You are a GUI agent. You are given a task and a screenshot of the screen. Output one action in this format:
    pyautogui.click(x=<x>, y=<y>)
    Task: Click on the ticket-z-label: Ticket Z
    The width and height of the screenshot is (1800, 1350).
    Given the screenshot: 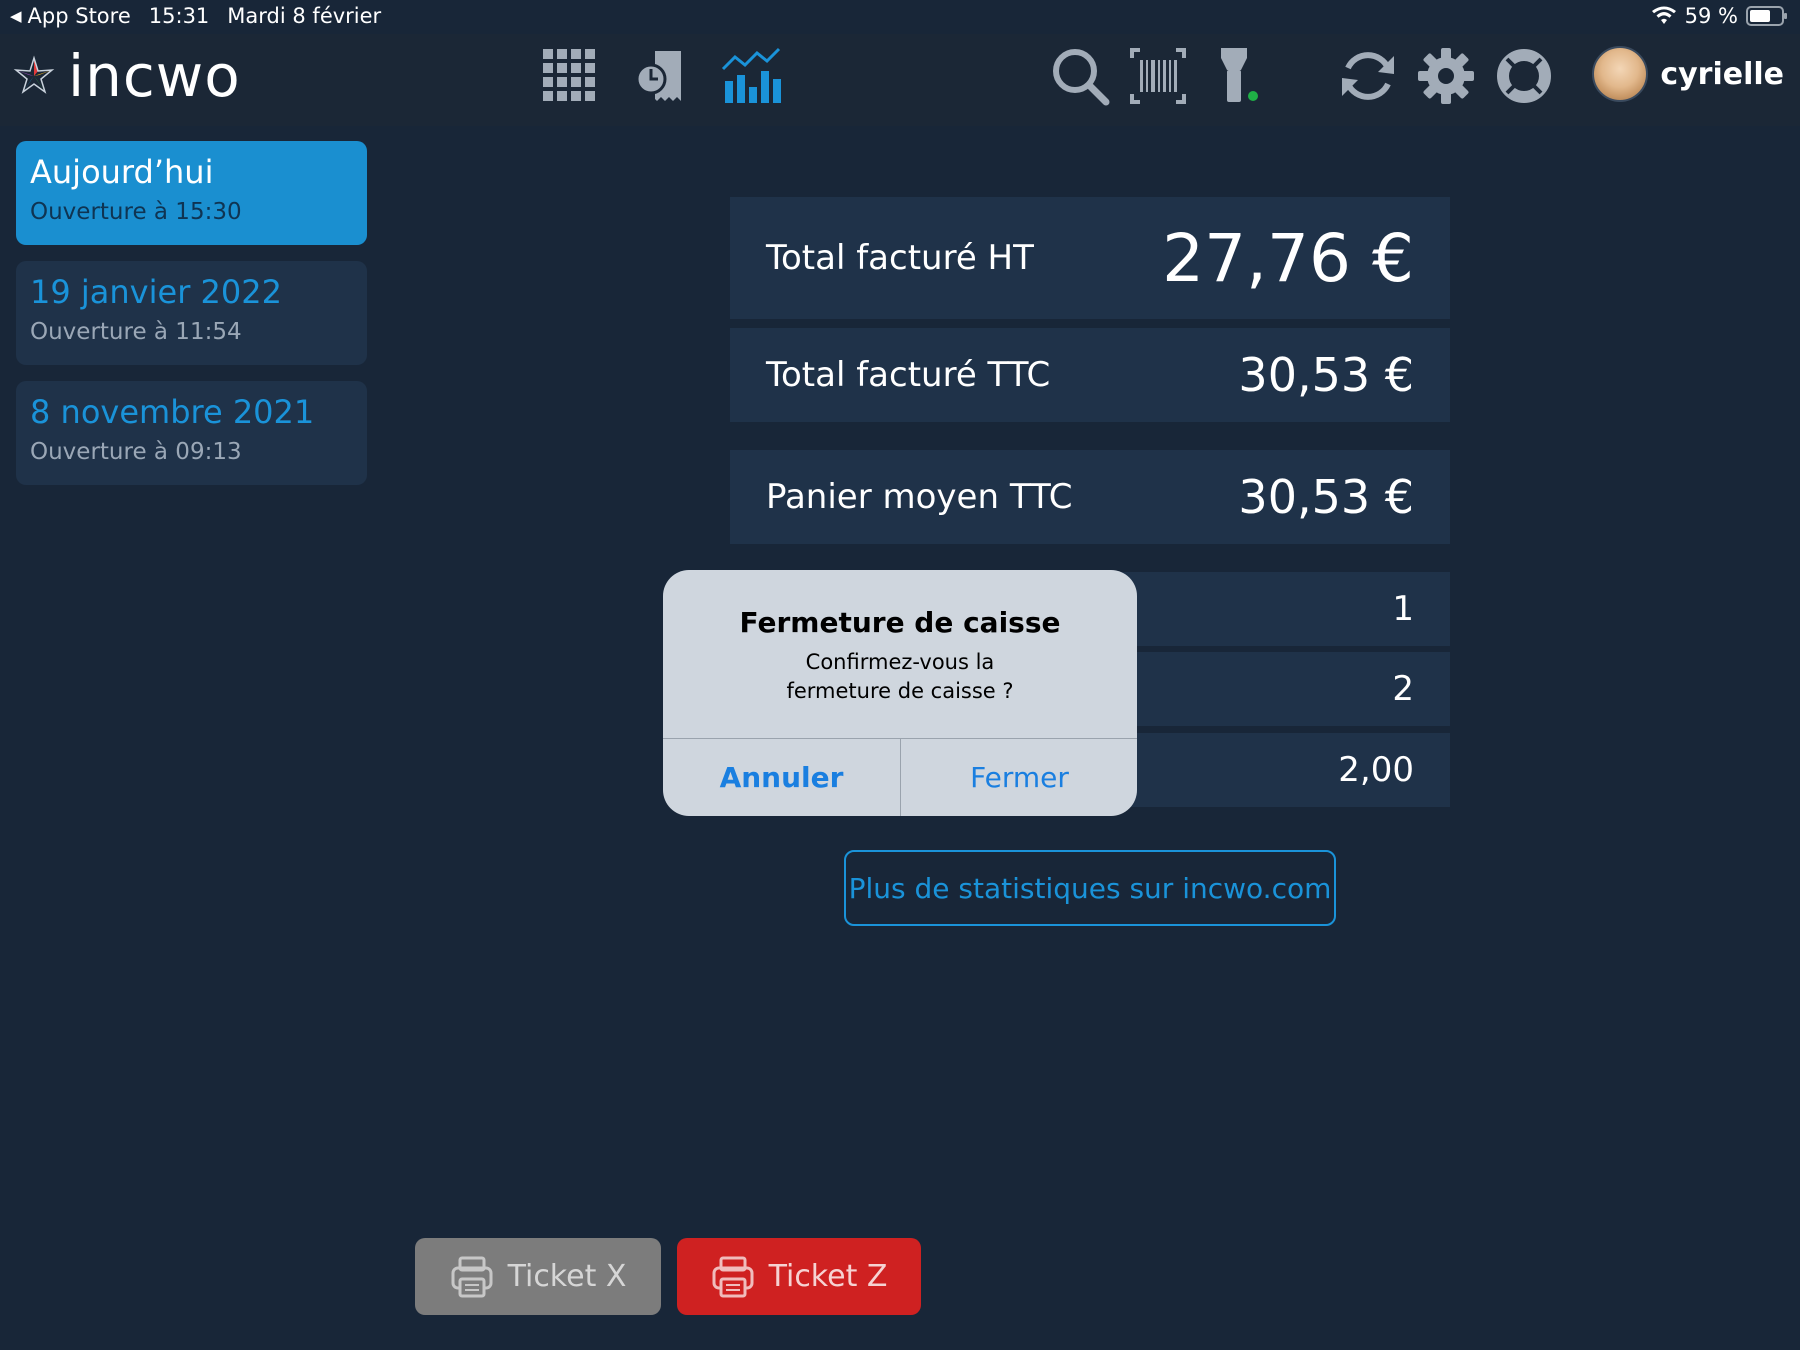 What is the action you would take?
    pyautogui.click(x=828, y=1276)
    